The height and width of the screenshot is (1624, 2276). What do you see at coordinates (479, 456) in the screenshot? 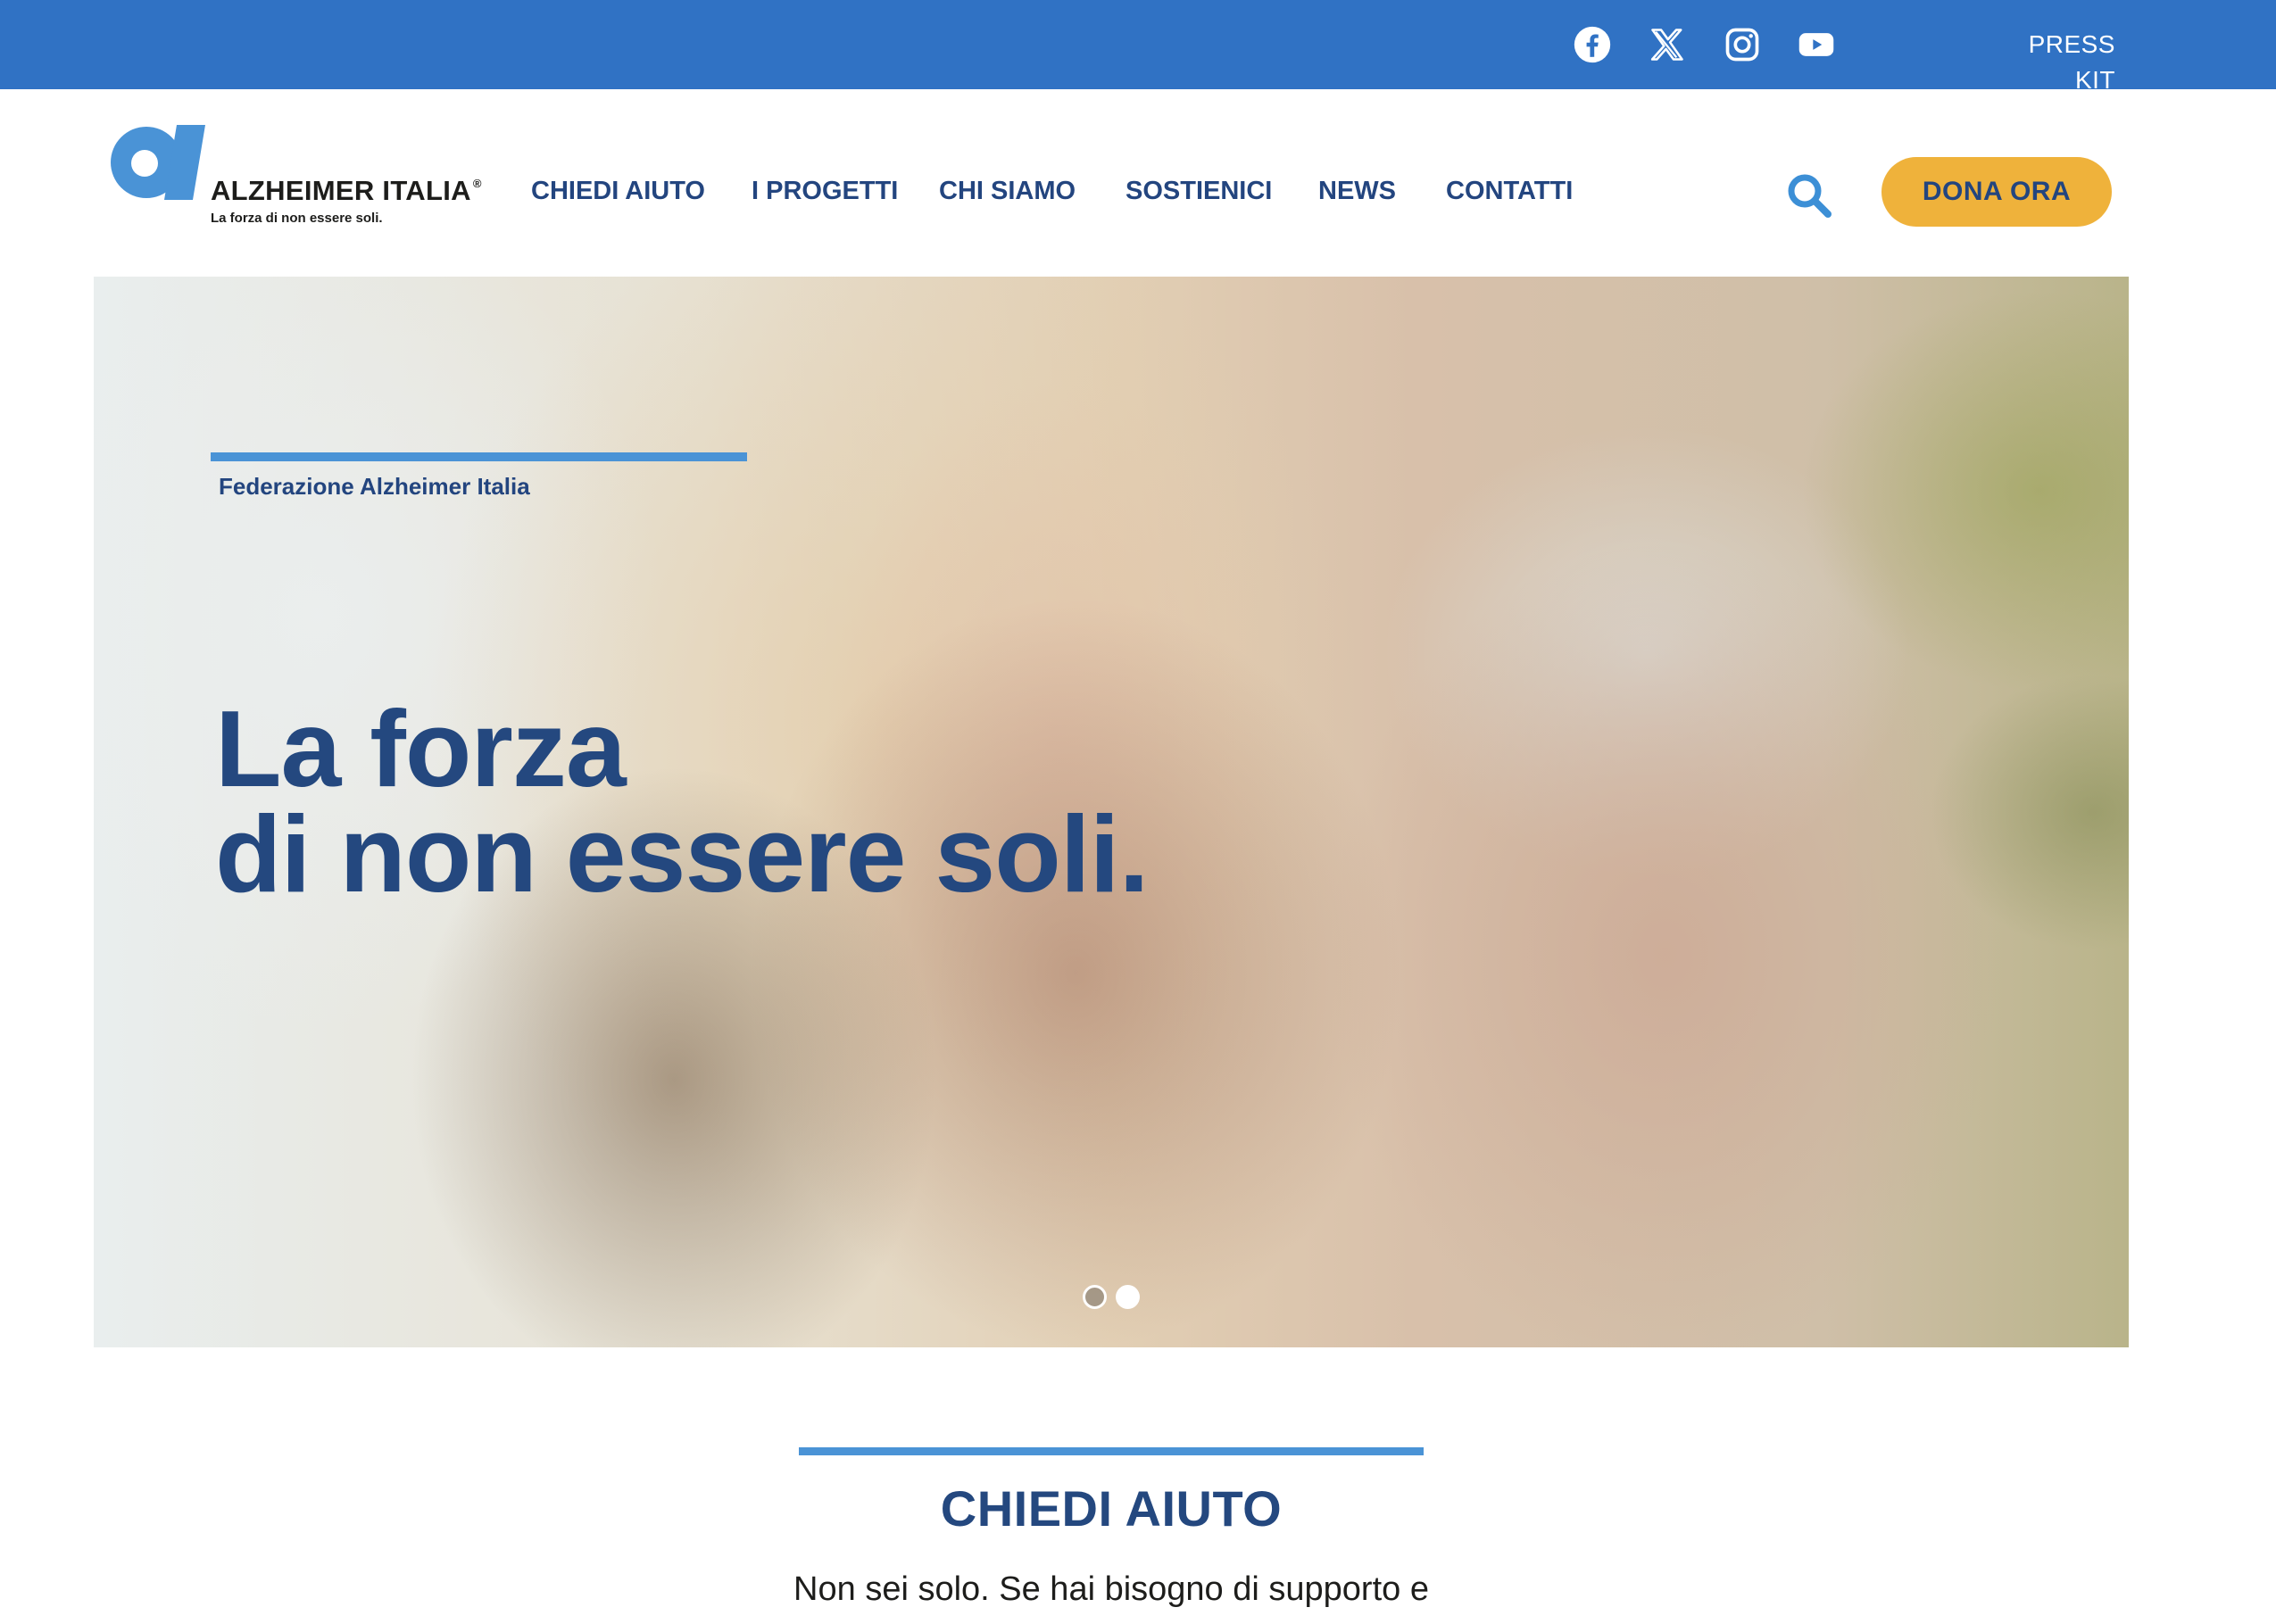
I see `hero-accent-line` at bounding box center [479, 456].